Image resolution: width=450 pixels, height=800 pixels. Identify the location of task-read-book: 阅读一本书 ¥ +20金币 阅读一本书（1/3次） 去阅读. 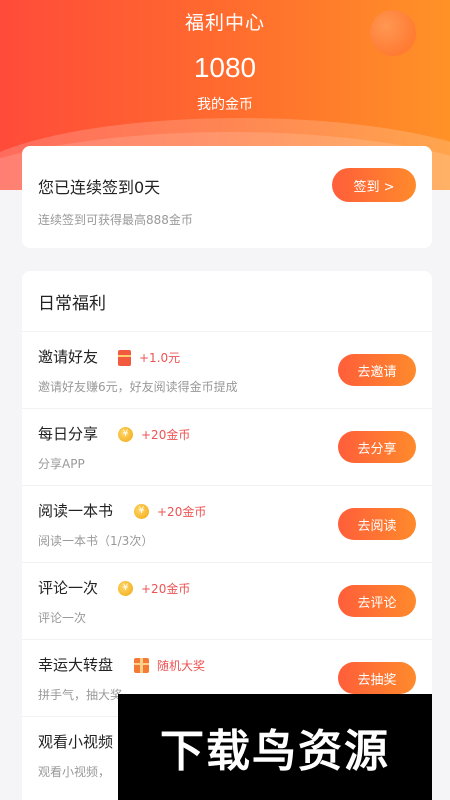
(227, 523).